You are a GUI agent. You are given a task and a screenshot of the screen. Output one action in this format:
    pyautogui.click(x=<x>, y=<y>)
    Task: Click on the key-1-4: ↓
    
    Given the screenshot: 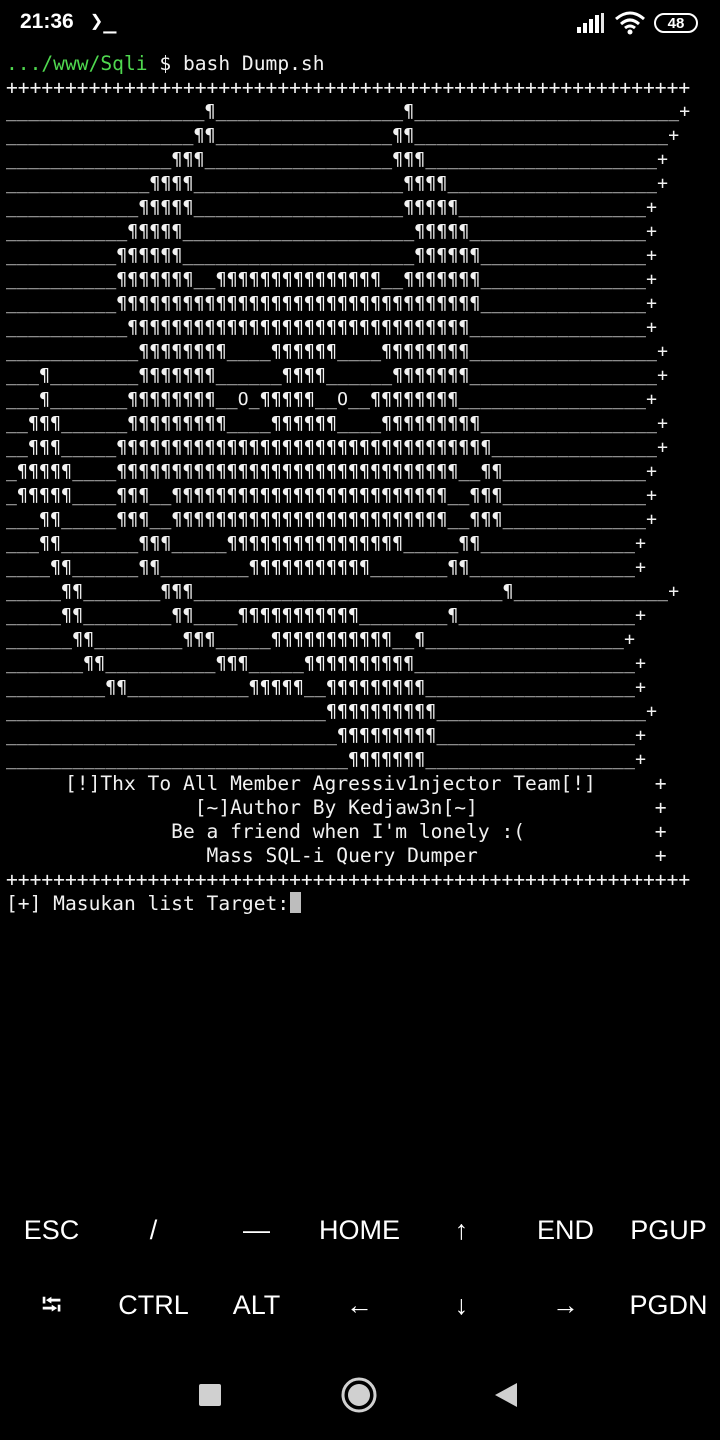 What is the action you would take?
    pyautogui.click(x=461, y=1305)
    